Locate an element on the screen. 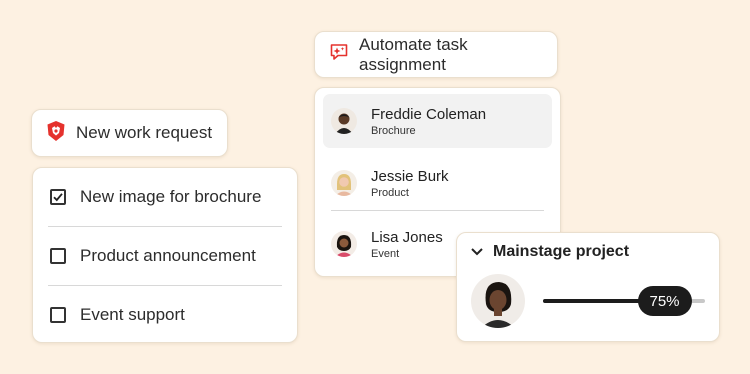 Image resolution: width=750 pixels, height=374 pixels. assignee-role: Brochure is located at coordinates (393, 130).